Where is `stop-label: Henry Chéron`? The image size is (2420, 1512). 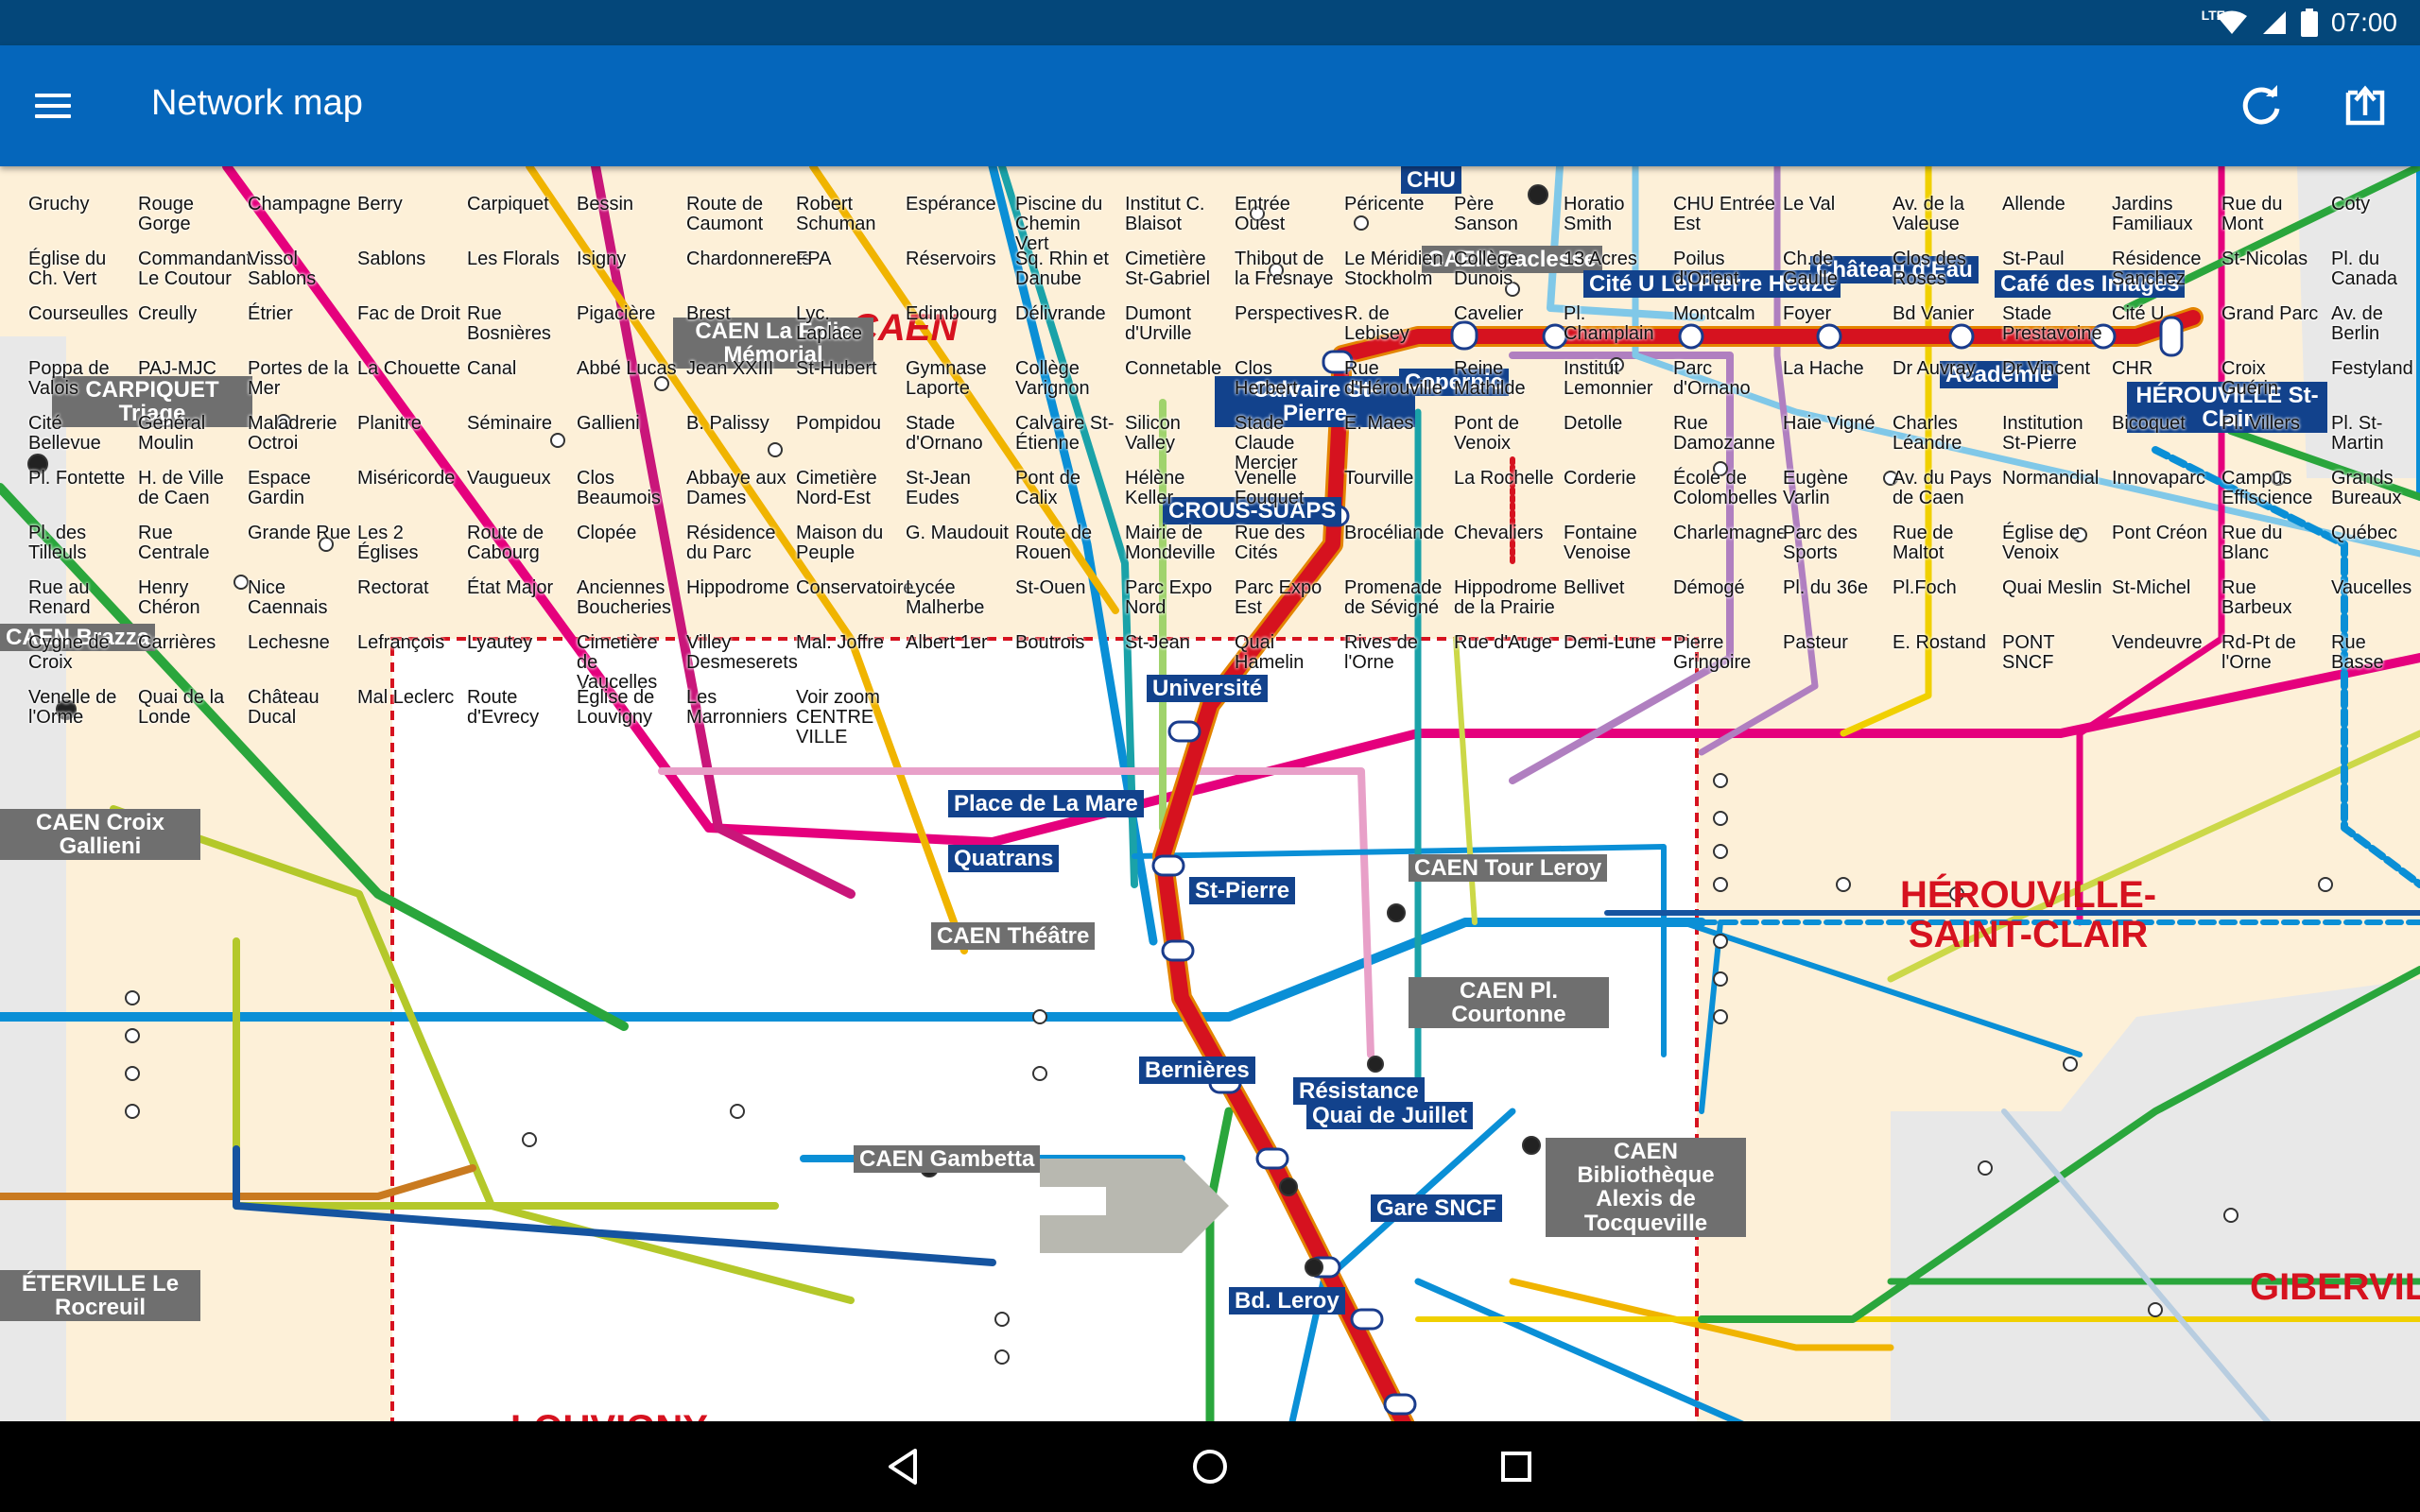 stop-label: Henry Chéron is located at coordinates (169, 597).